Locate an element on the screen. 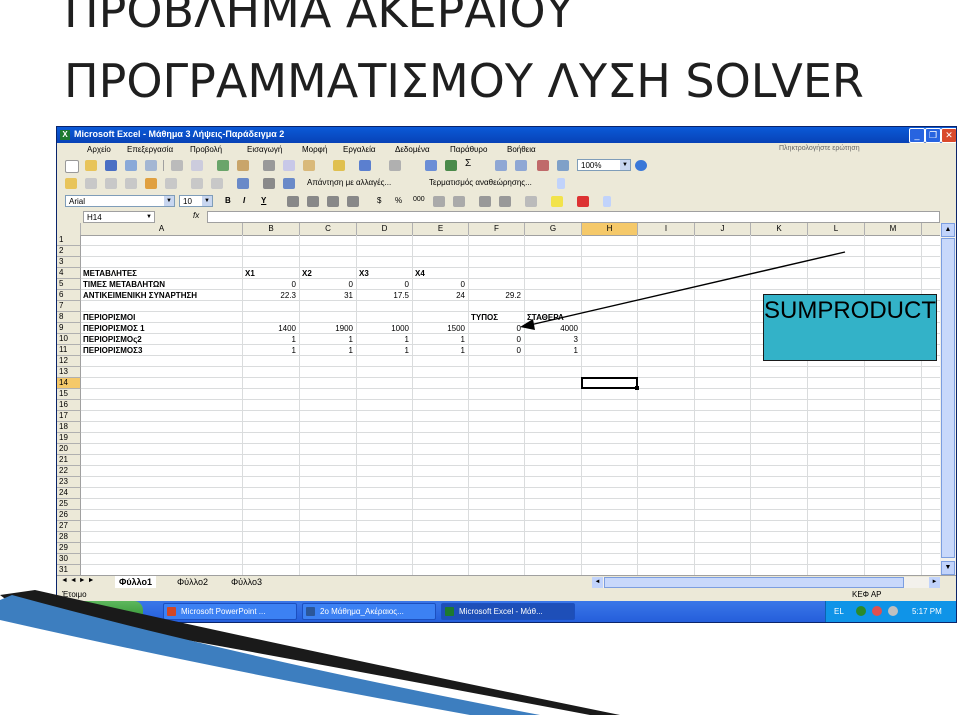  column-header-f: F is located at coordinates (497, 229).